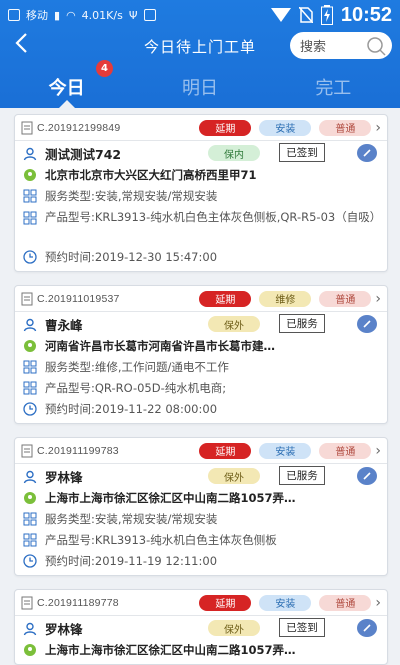 The width and height of the screenshot is (400, 665). What do you see at coordinates (200, 46) in the screenshot?
I see `title-bar: 今日待上门工单 搜索` at bounding box center [200, 46].